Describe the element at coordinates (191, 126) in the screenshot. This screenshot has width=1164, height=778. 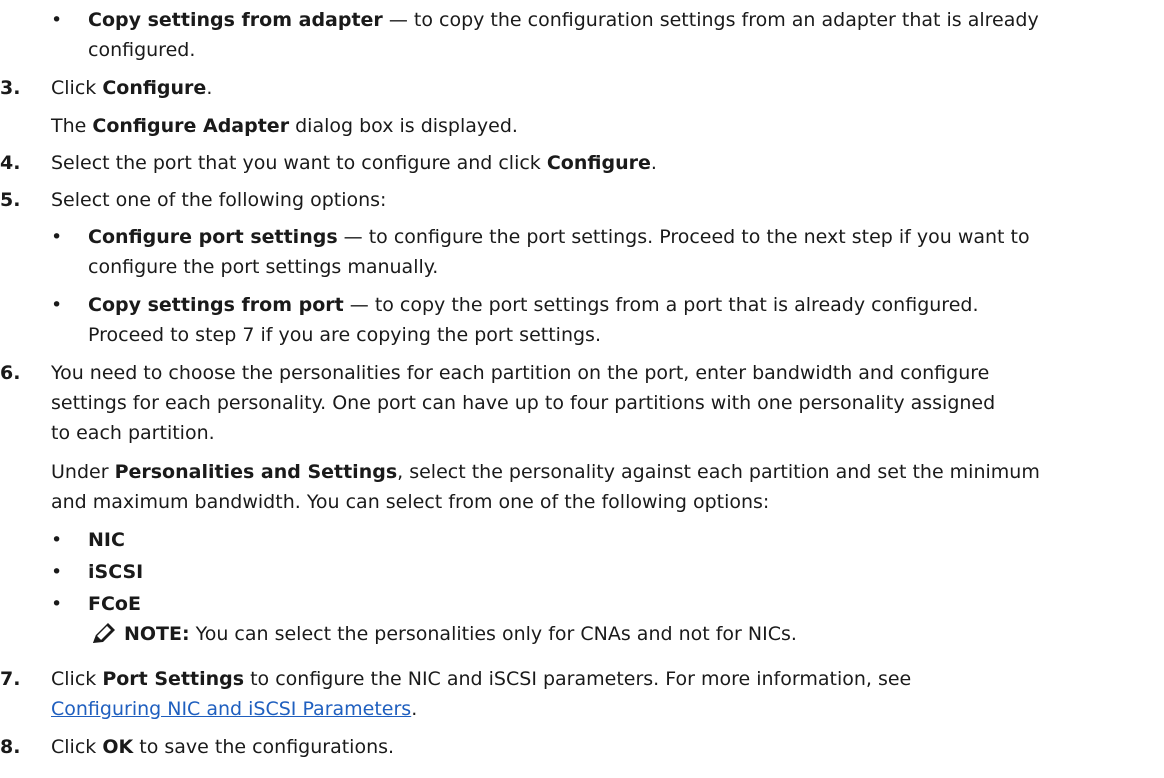
I see `configure-adapter-label: Configure Adapter` at that location.